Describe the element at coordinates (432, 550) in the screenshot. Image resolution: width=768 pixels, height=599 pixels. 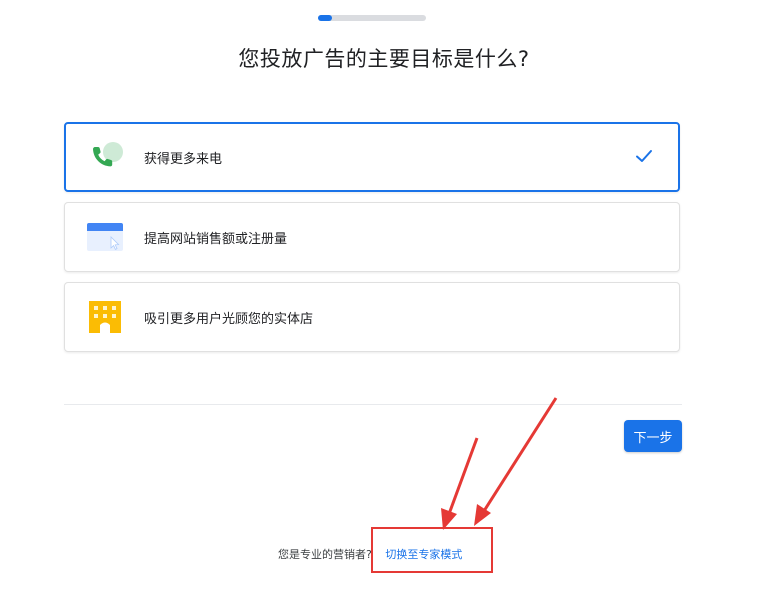
I see `annotation-highlight-box` at that location.